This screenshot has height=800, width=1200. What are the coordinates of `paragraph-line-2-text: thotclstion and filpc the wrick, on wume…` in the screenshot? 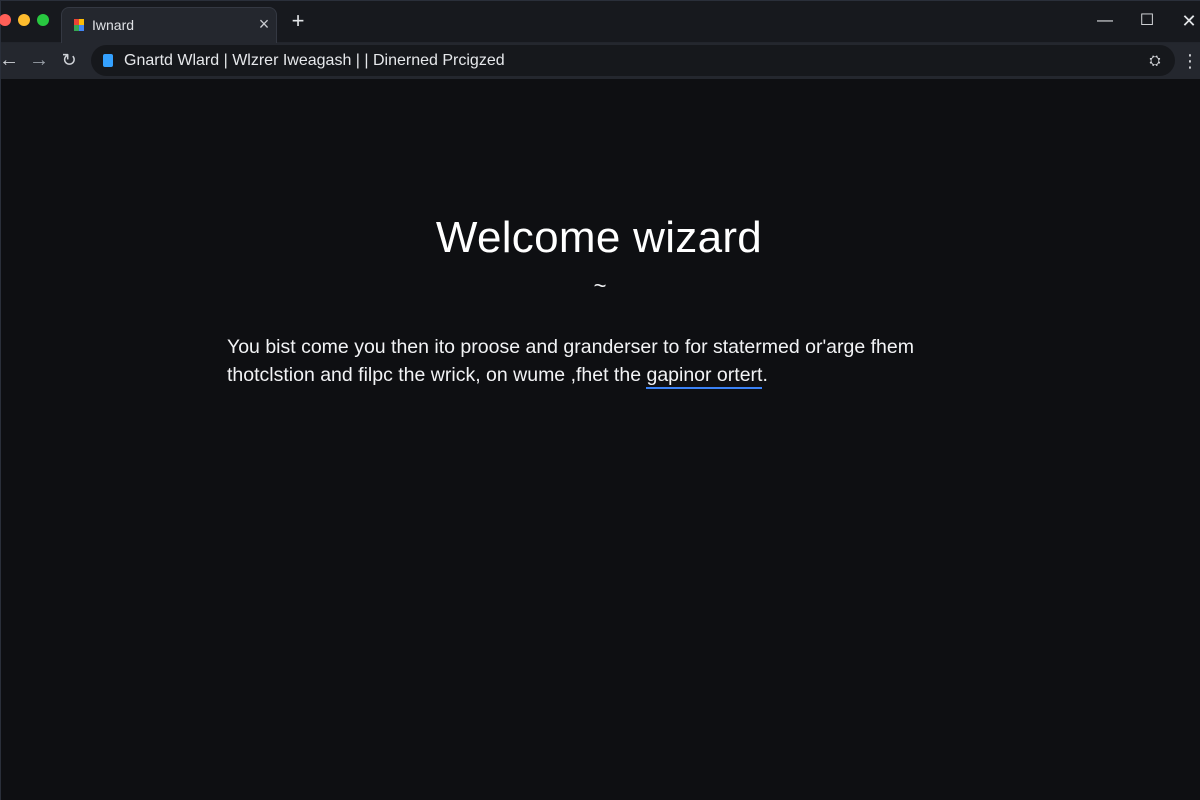 It's located at (437, 375).